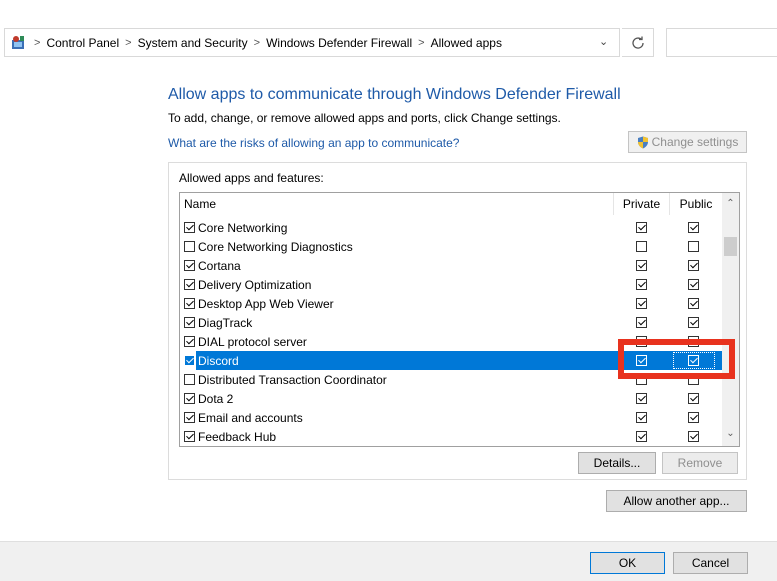  I want to click on annotation-highlight-box, so click(676, 359).